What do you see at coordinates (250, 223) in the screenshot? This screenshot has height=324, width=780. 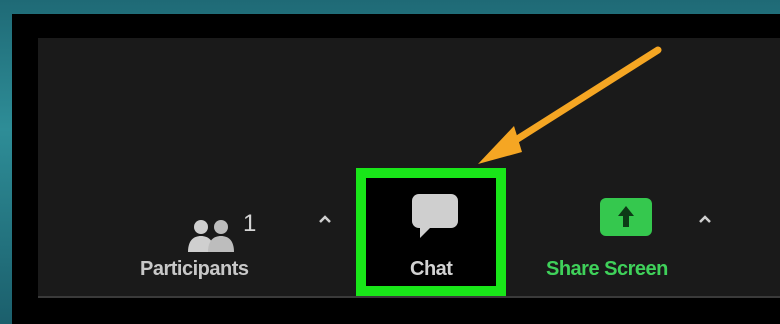 I see `participants-count: 1` at bounding box center [250, 223].